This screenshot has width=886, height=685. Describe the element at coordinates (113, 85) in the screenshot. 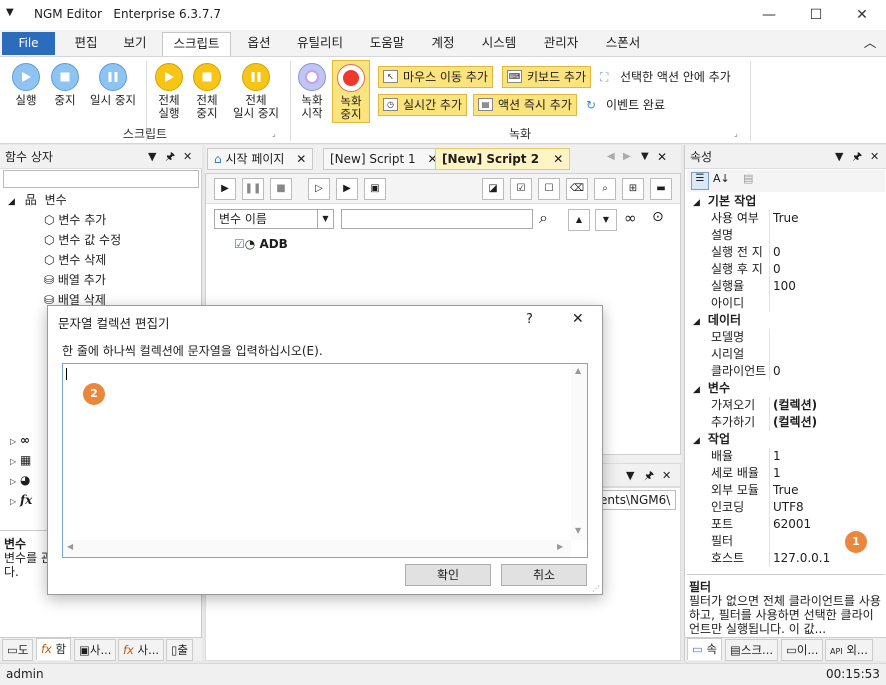

I see `pause-button: 일시 중지` at that location.